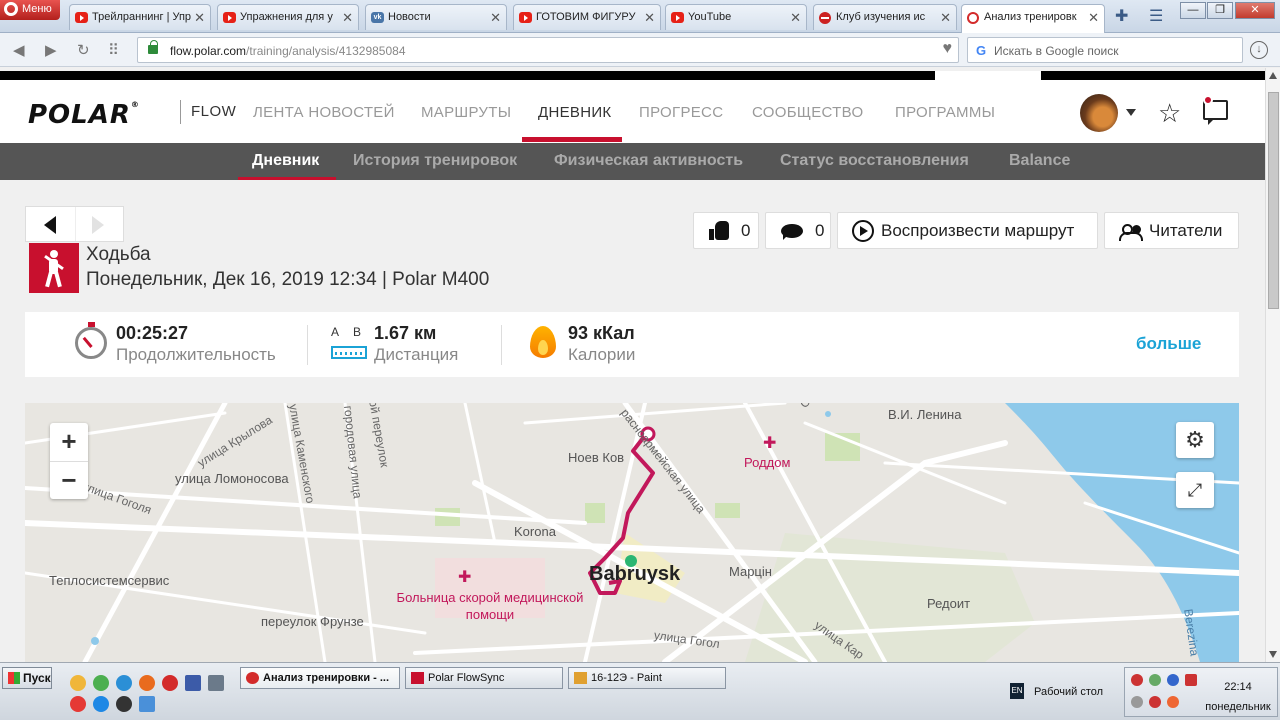 The height and width of the screenshot is (720, 1280). I want to click on followers-icon, so click(1131, 232).